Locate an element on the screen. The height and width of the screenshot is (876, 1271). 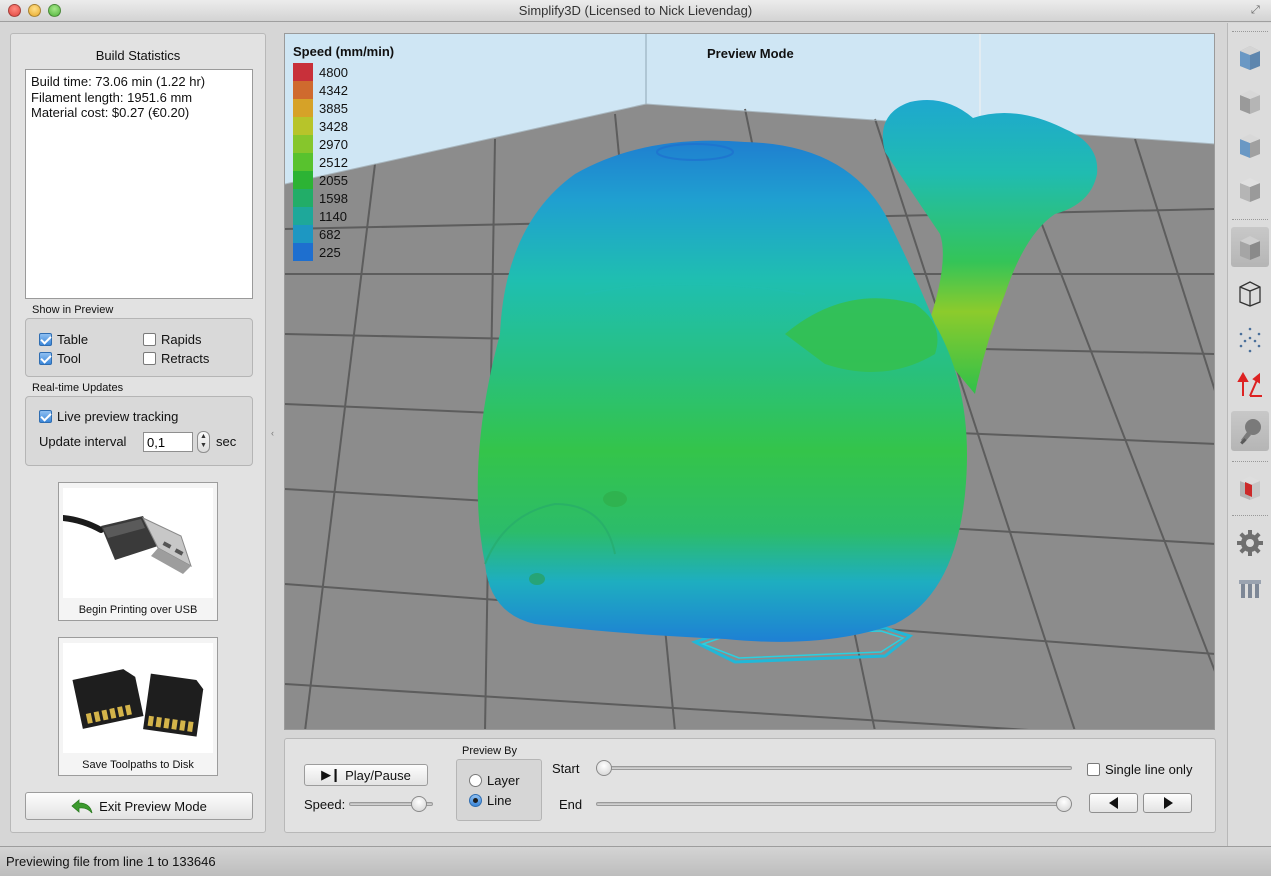
wireframe-view-button is located at coordinates (1250, 293).